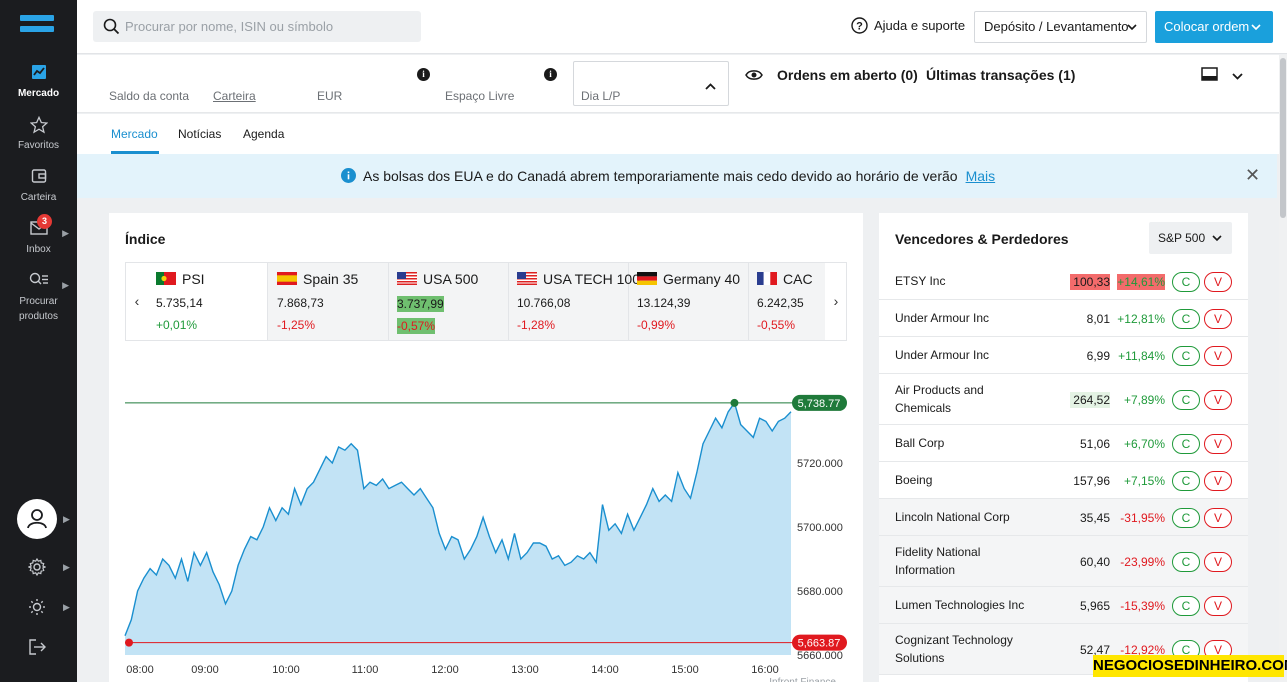 The height and width of the screenshot is (682, 1287). Describe the element at coordinates (960, 399) in the screenshot. I see `stock-name: Air Products and Chemicals` at that location.